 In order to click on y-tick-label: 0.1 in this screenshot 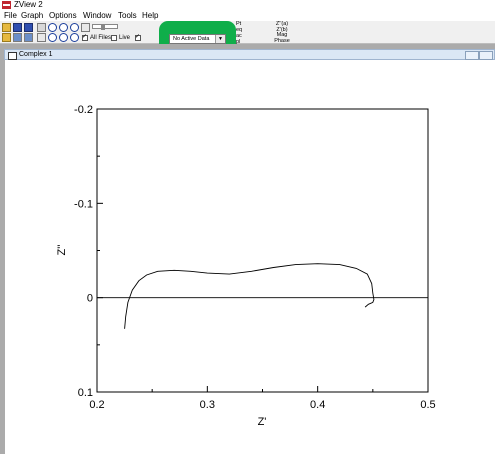, I will do `click(85, 393)`.